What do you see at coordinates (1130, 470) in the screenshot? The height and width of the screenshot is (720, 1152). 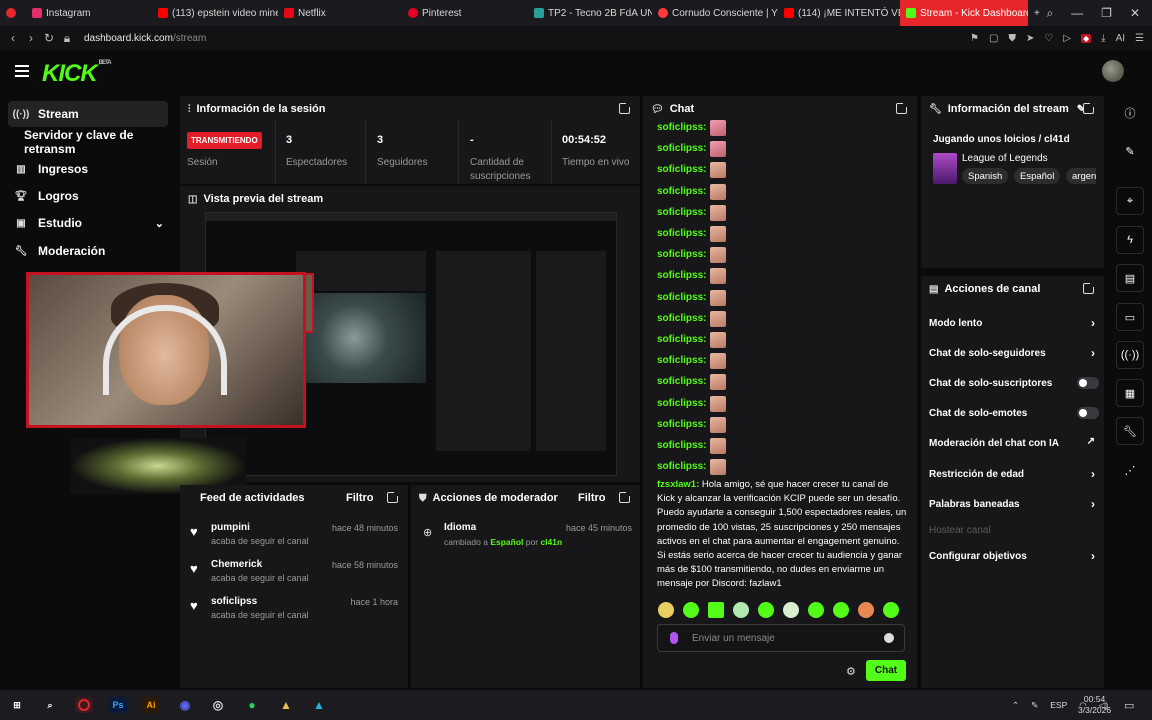 I see `share-icon: ⋰` at bounding box center [1130, 470].